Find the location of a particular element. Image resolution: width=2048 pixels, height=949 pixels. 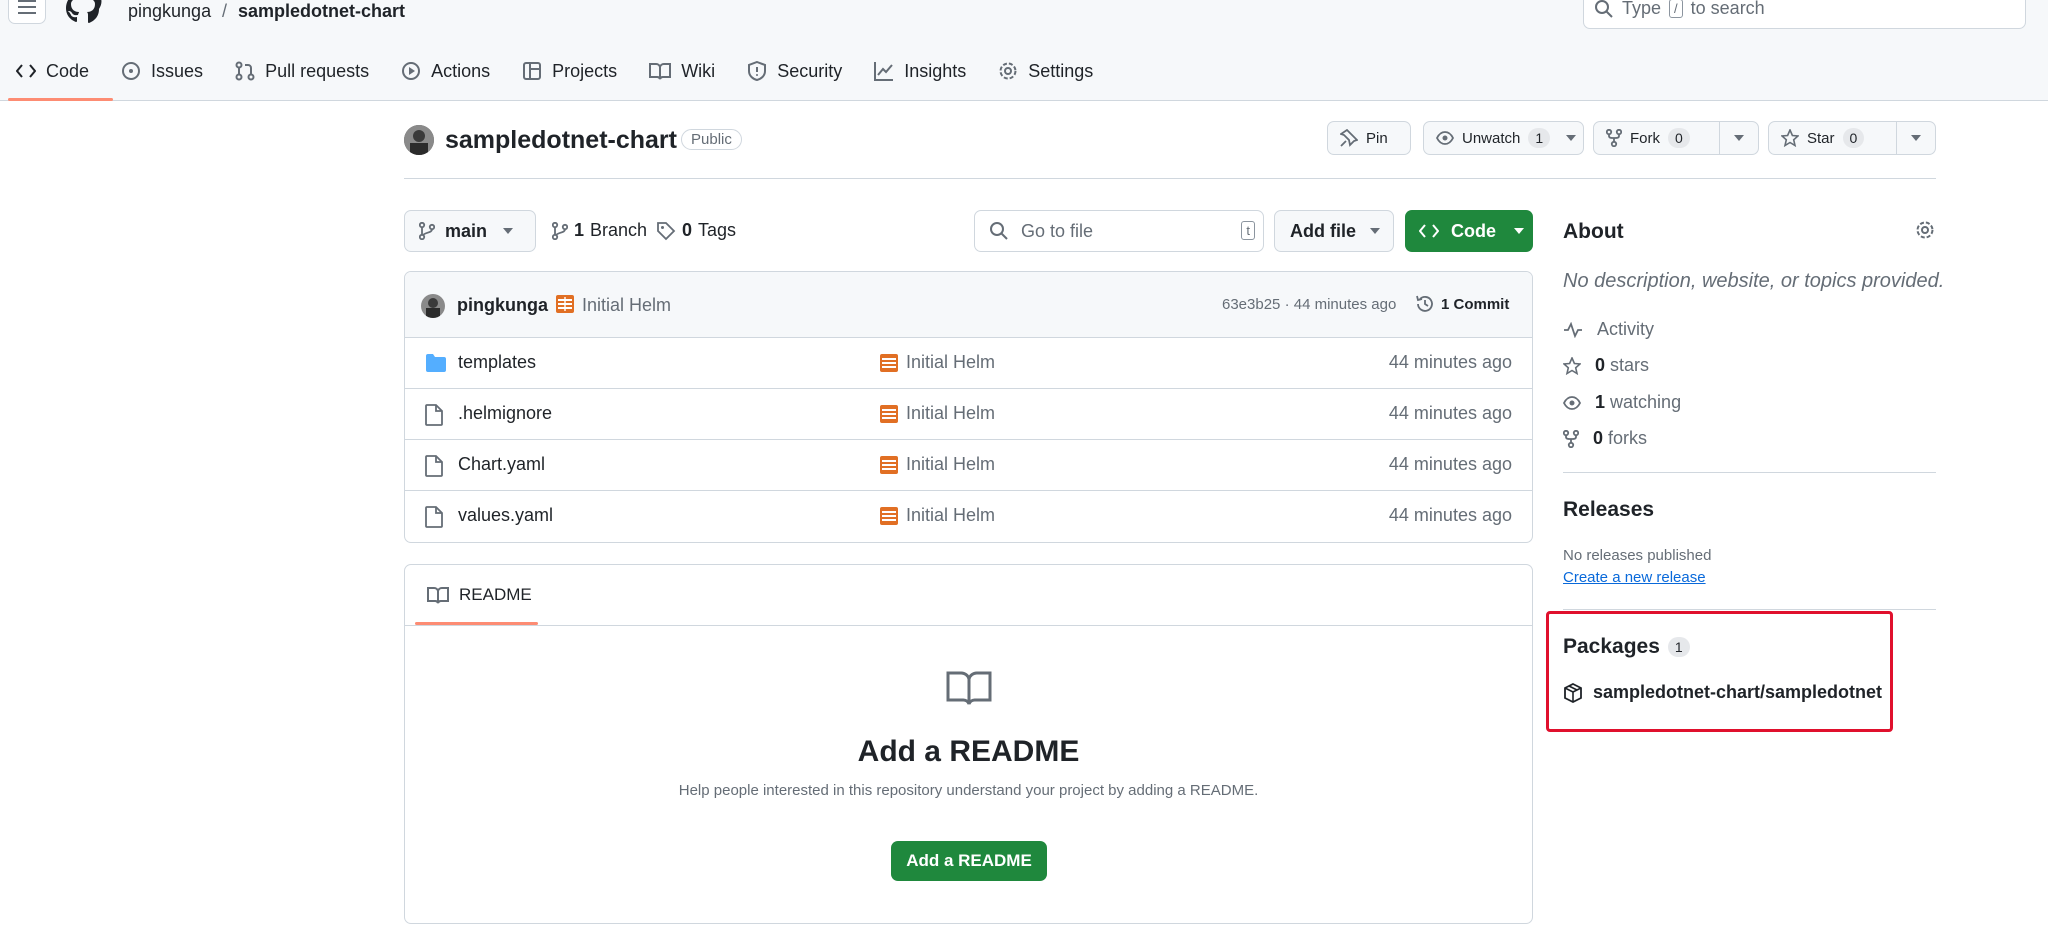

add-readme-button: Add a README is located at coordinates (969, 861).